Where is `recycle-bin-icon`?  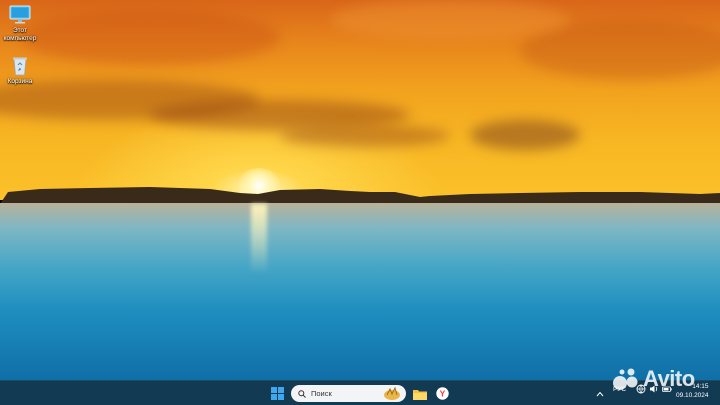
recycle-bin-icon is located at coordinates (20, 66).